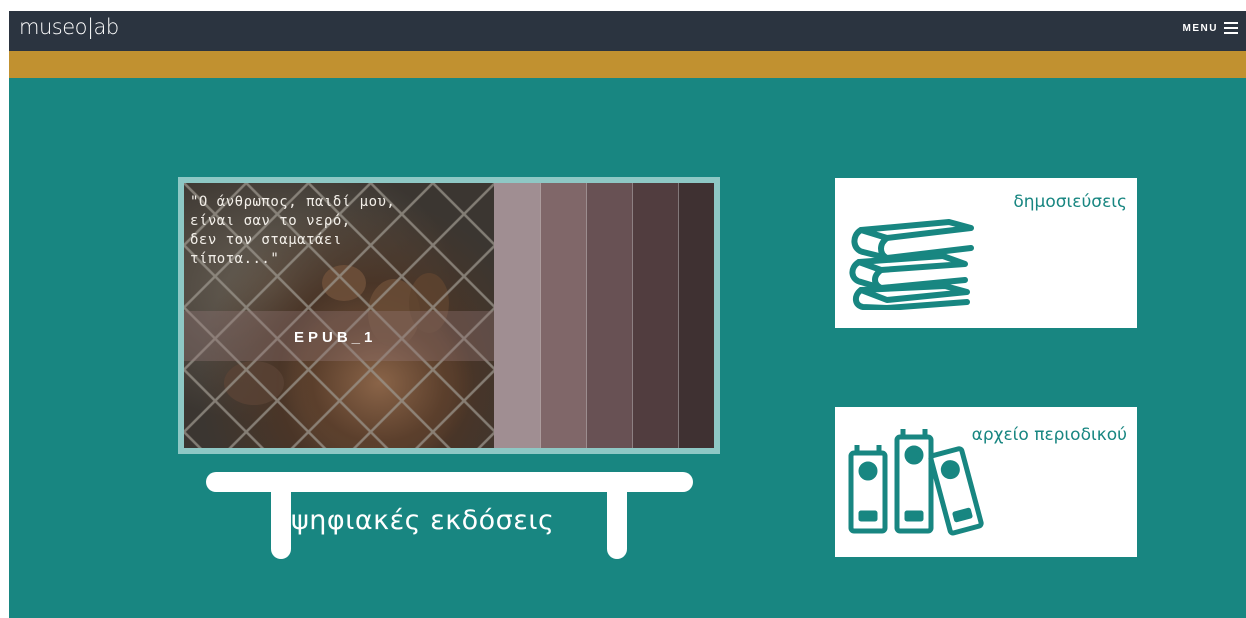 This screenshot has height=618, width=1246. Describe the element at coordinates (335, 337) in the screenshot. I see `ebook-label: EPUB_1` at that location.